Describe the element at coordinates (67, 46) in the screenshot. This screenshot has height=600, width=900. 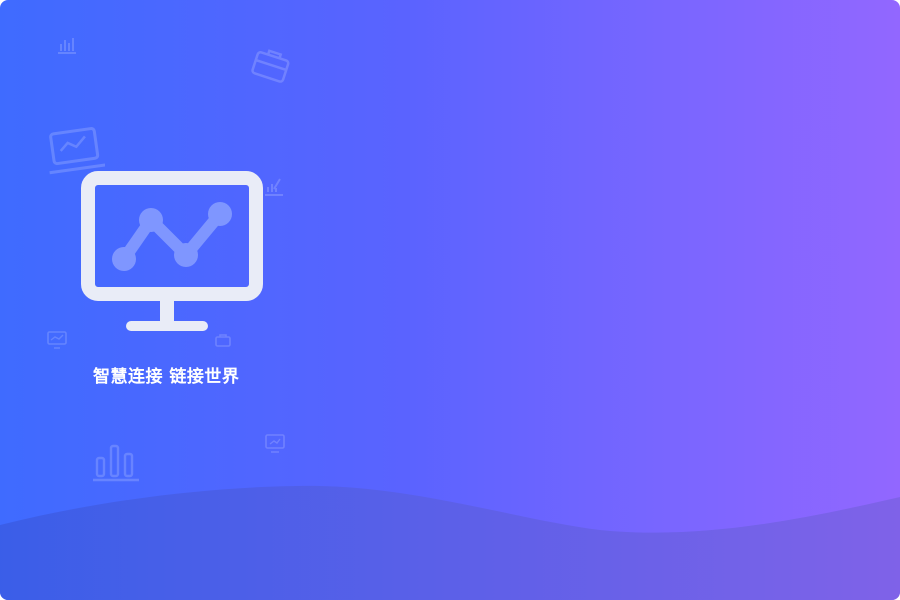
I see `bar-chart-icon` at that location.